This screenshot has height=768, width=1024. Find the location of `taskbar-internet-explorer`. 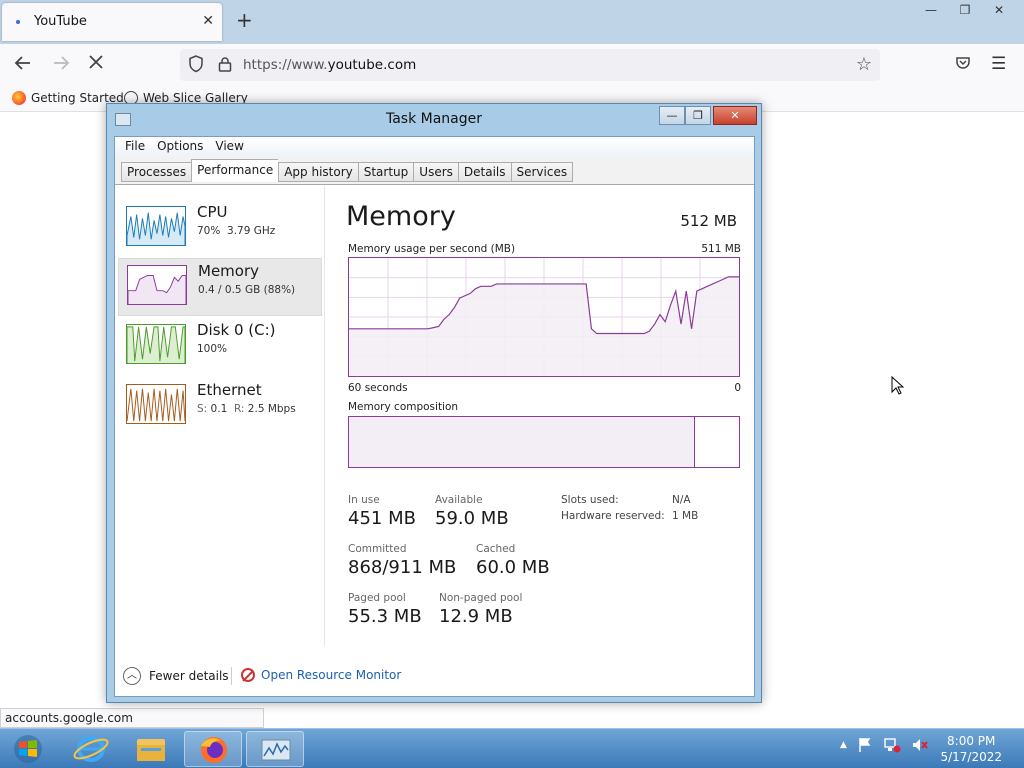

taskbar-internet-explorer is located at coordinates (91, 749).